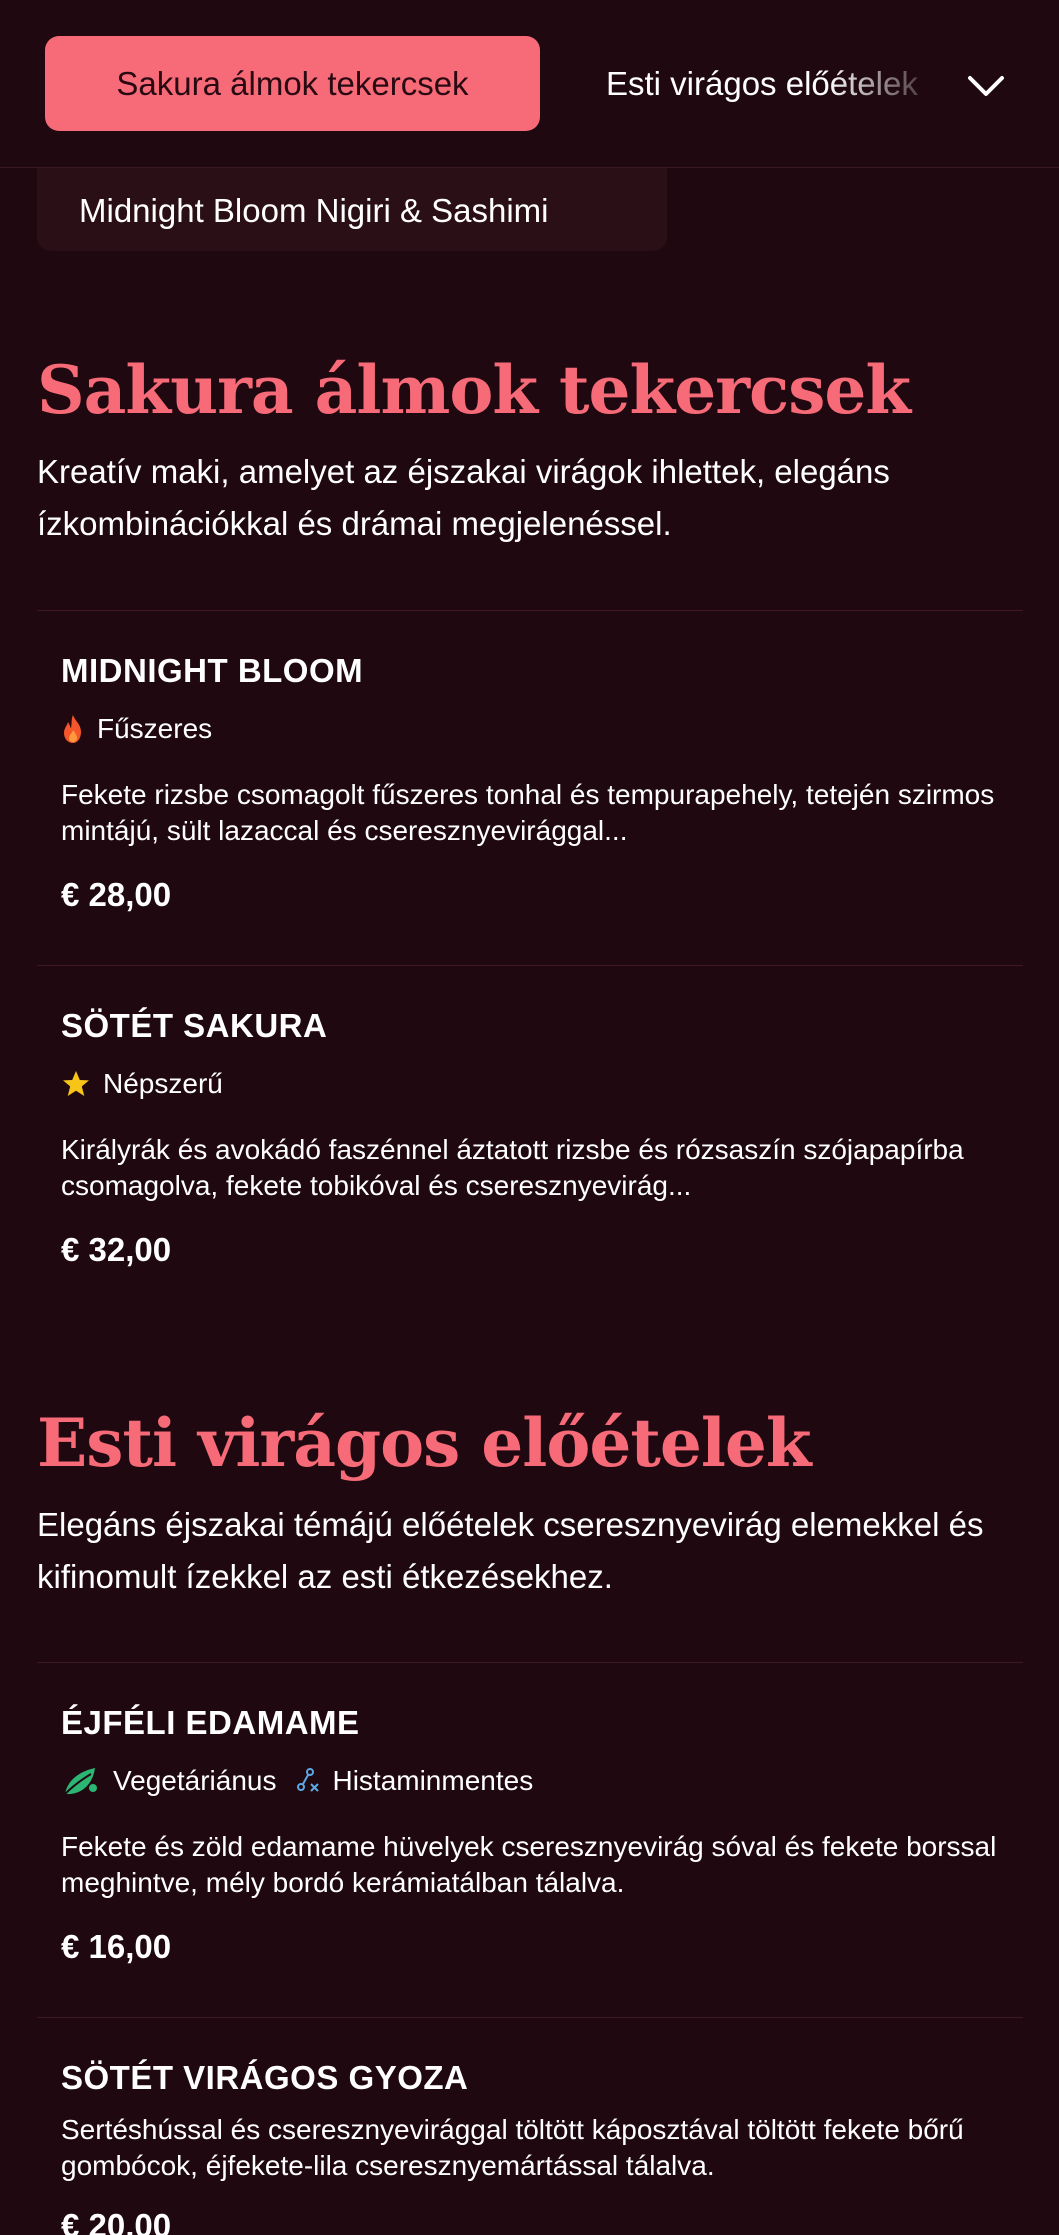 This screenshot has width=1059, height=2235. I want to click on tag-spicy: Fűszeres, so click(136, 729).